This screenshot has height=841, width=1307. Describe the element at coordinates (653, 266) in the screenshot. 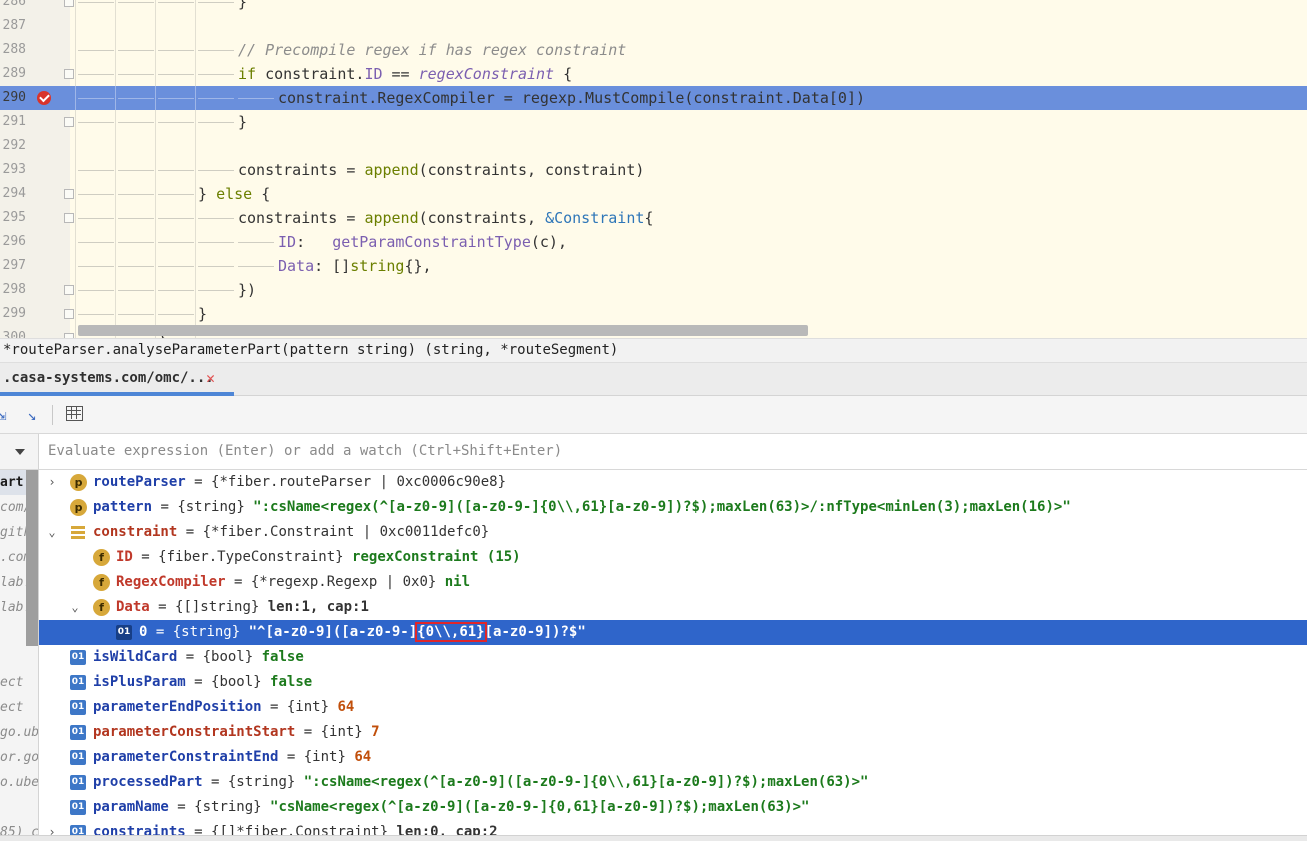

I see `code-line: 297 Data: []string{},` at that location.